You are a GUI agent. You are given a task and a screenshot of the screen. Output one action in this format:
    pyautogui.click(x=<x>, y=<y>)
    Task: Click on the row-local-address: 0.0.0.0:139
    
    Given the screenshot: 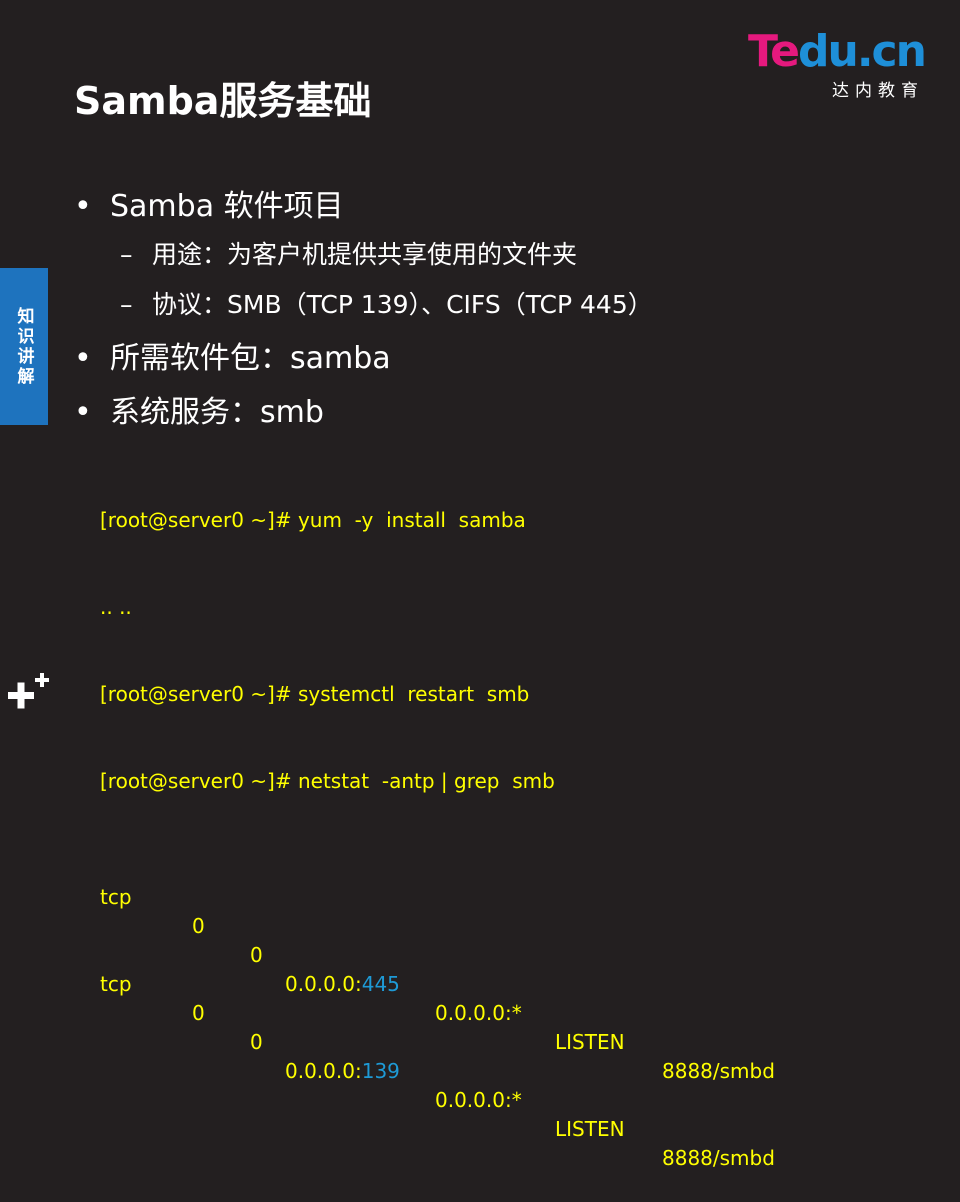 What is the action you would take?
    pyautogui.click(x=342, y=1071)
    